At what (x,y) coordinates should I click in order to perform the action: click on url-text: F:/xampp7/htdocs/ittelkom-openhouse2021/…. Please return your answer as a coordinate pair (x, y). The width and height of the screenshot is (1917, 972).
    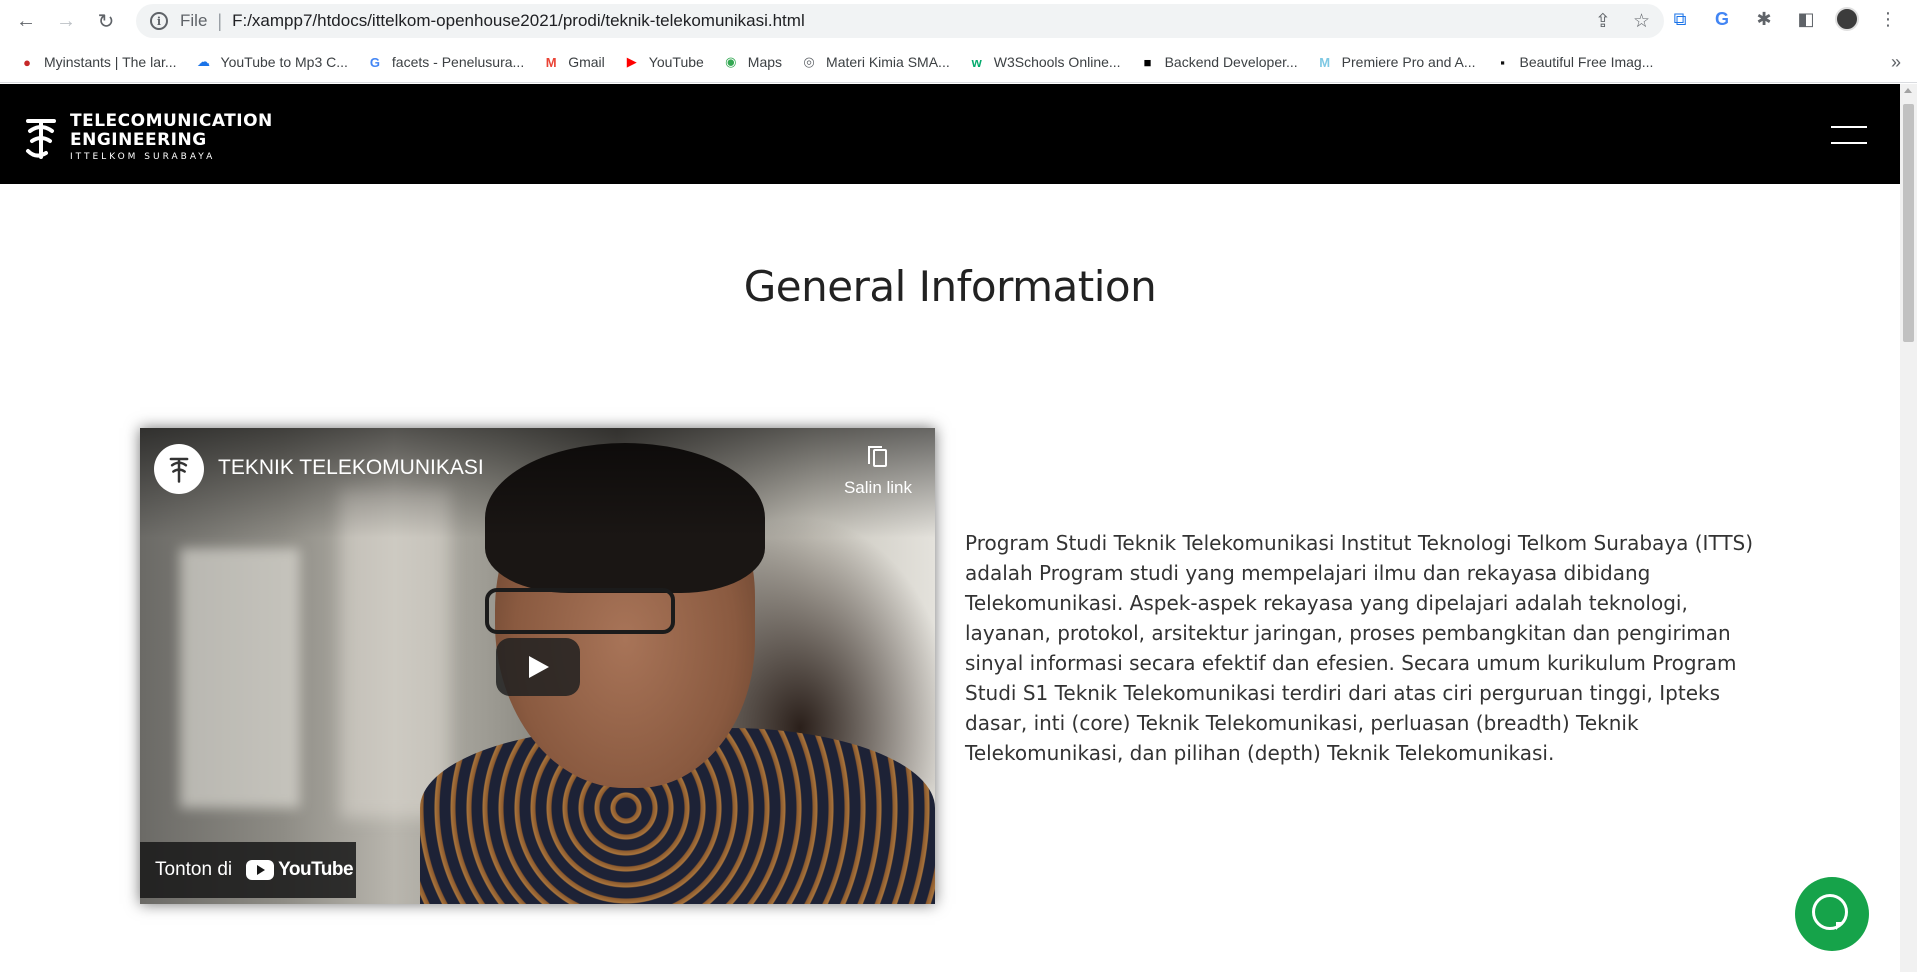
    Looking at the image, I should click on (518, 21).